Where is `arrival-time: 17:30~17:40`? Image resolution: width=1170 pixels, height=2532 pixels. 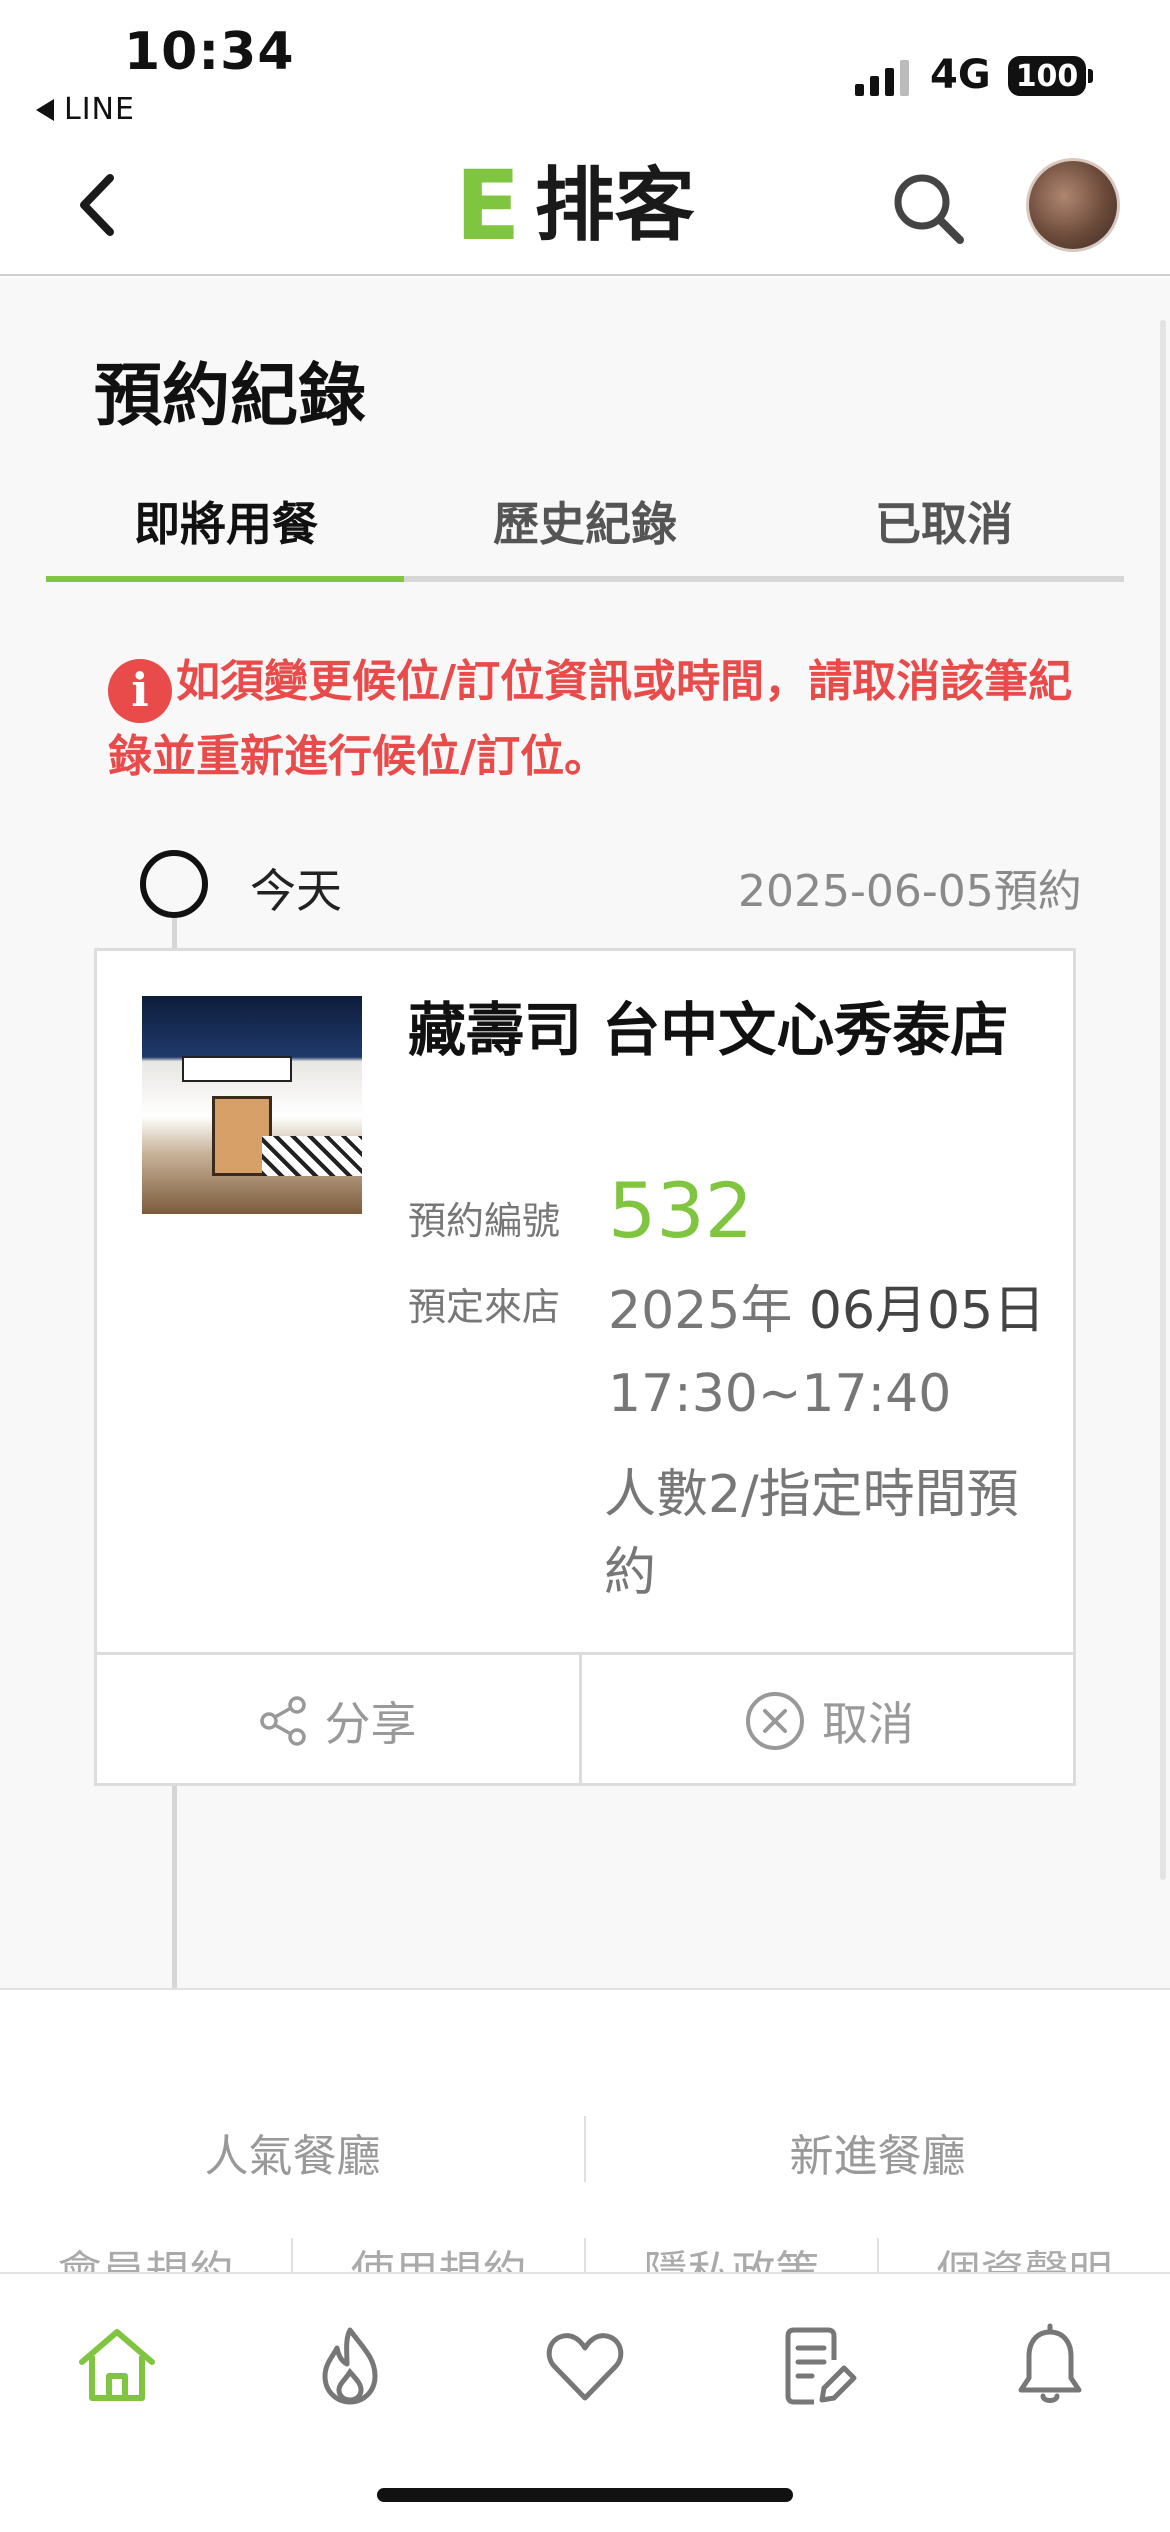 arrival-time: 17:30~17:40 is located at coordinates (780, 1394).